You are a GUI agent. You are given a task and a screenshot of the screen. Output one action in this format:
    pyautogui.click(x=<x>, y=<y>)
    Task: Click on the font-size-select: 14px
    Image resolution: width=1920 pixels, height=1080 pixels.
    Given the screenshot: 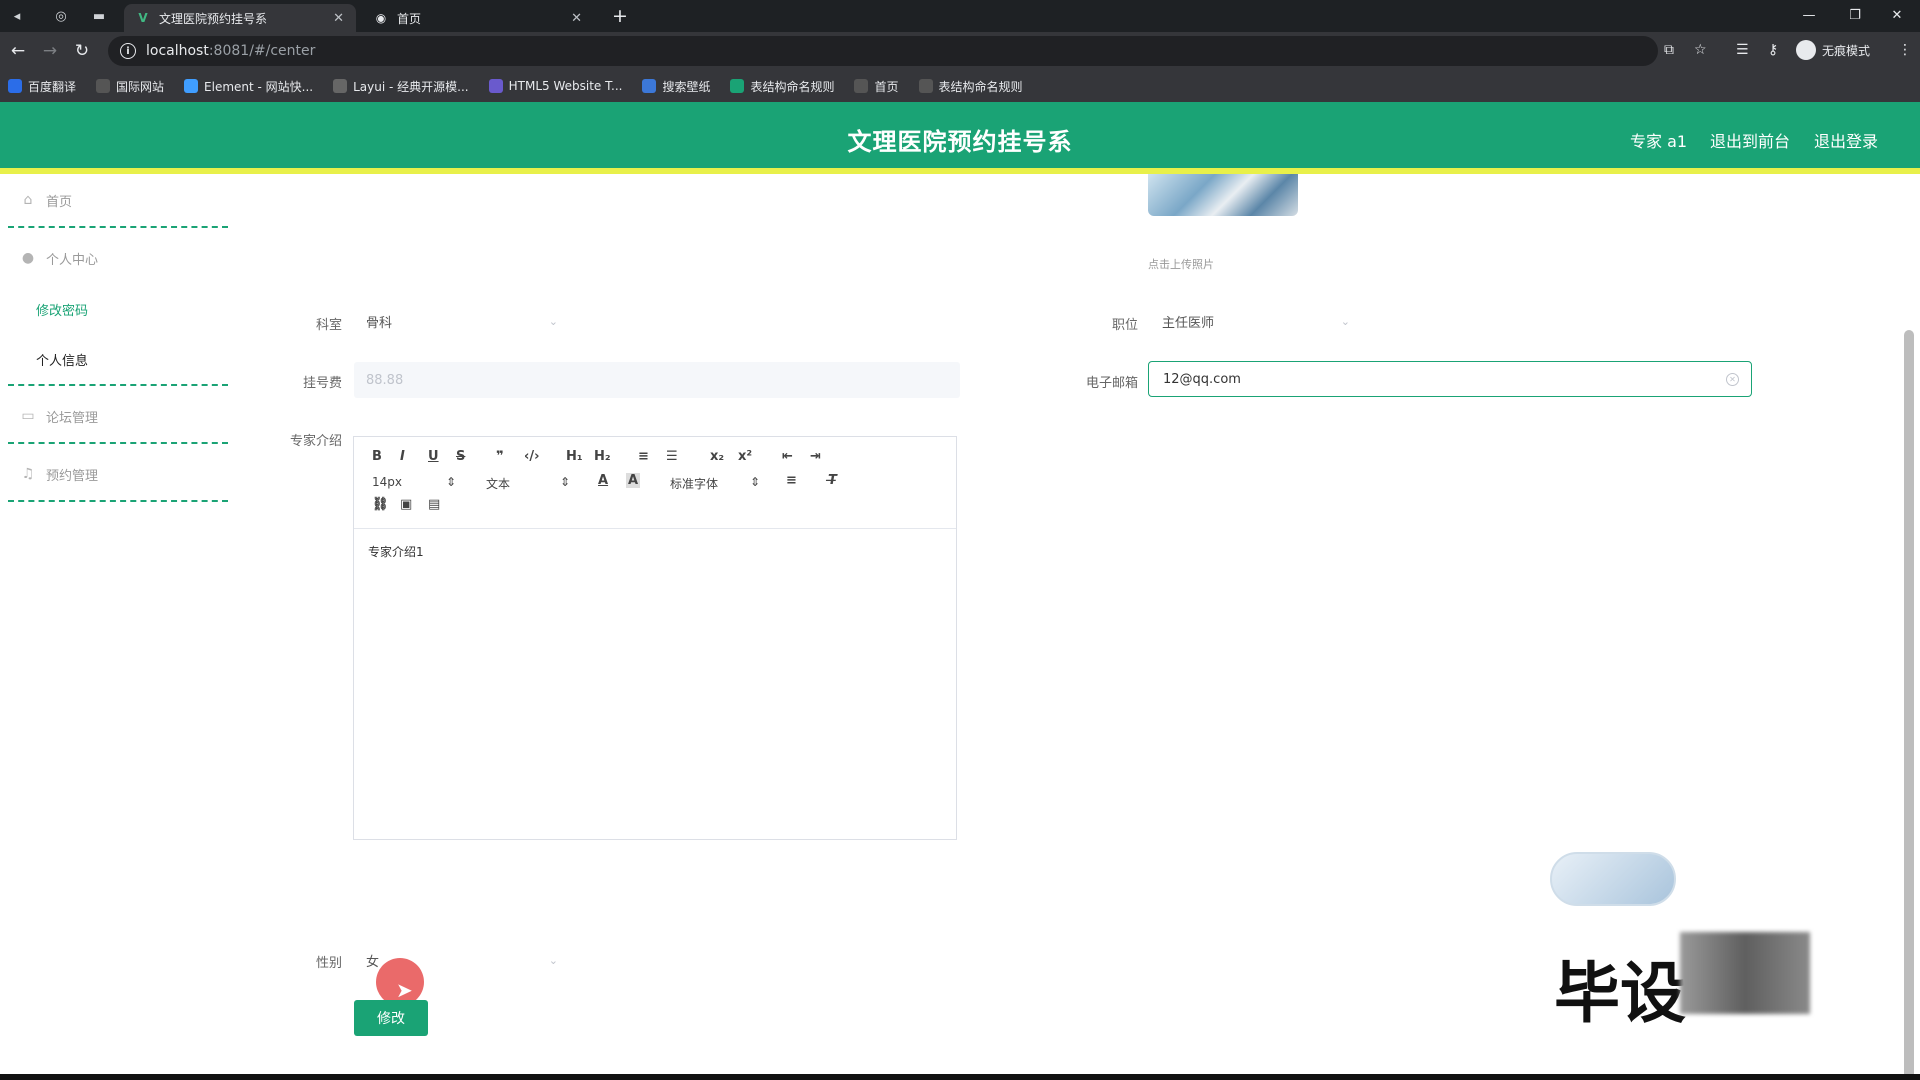 What is the action you would take?
    pyautogui.click(x=387, y=482)
    